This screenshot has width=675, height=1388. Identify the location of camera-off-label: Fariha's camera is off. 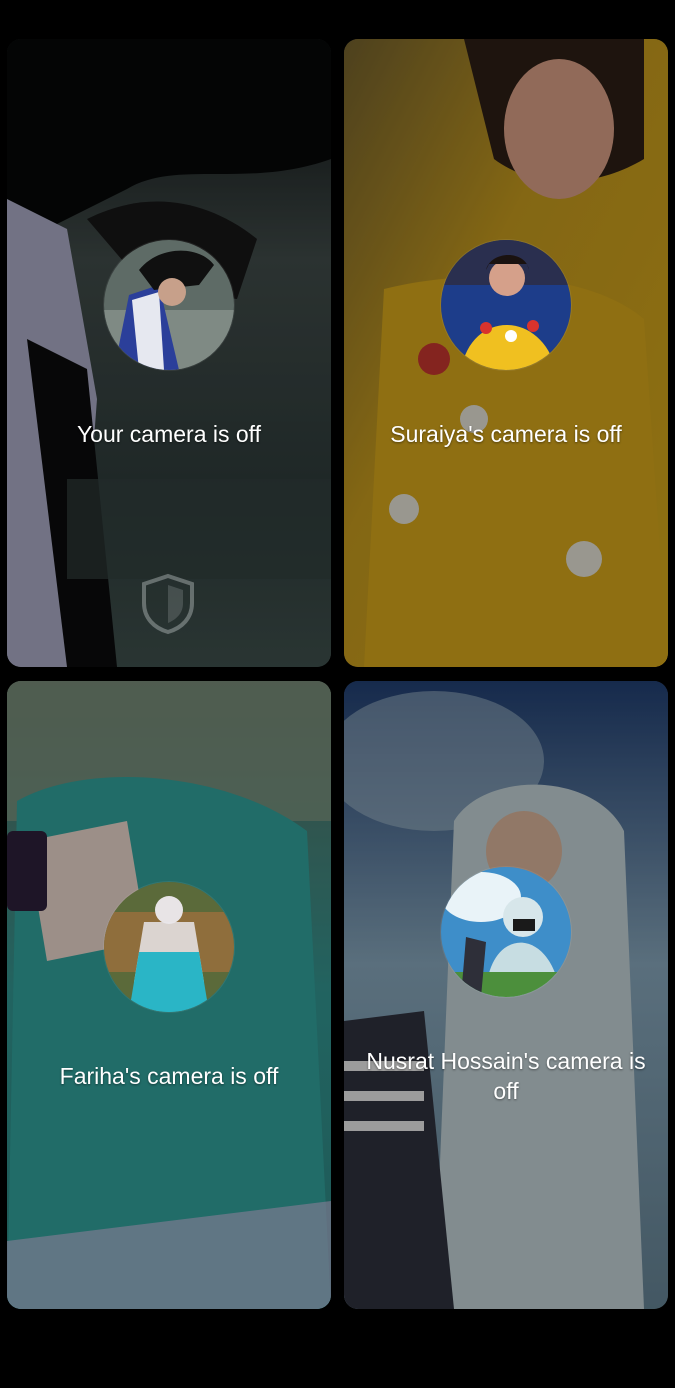
(169, 1076).